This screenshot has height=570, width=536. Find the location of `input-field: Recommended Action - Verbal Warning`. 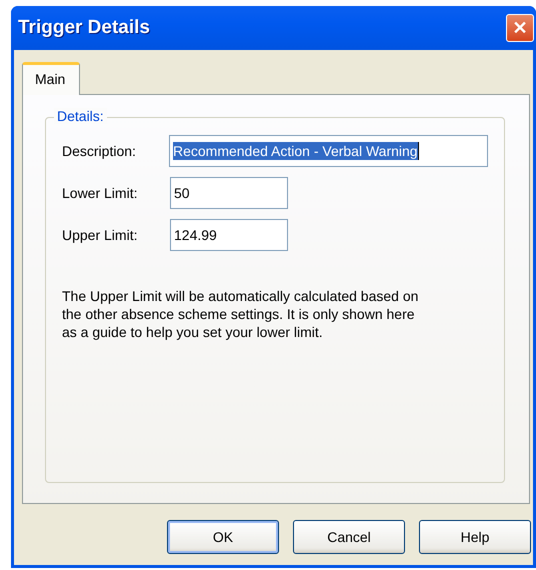

input-field: Recommended Action - Verbal Warning is located at coordinates (328, 151).